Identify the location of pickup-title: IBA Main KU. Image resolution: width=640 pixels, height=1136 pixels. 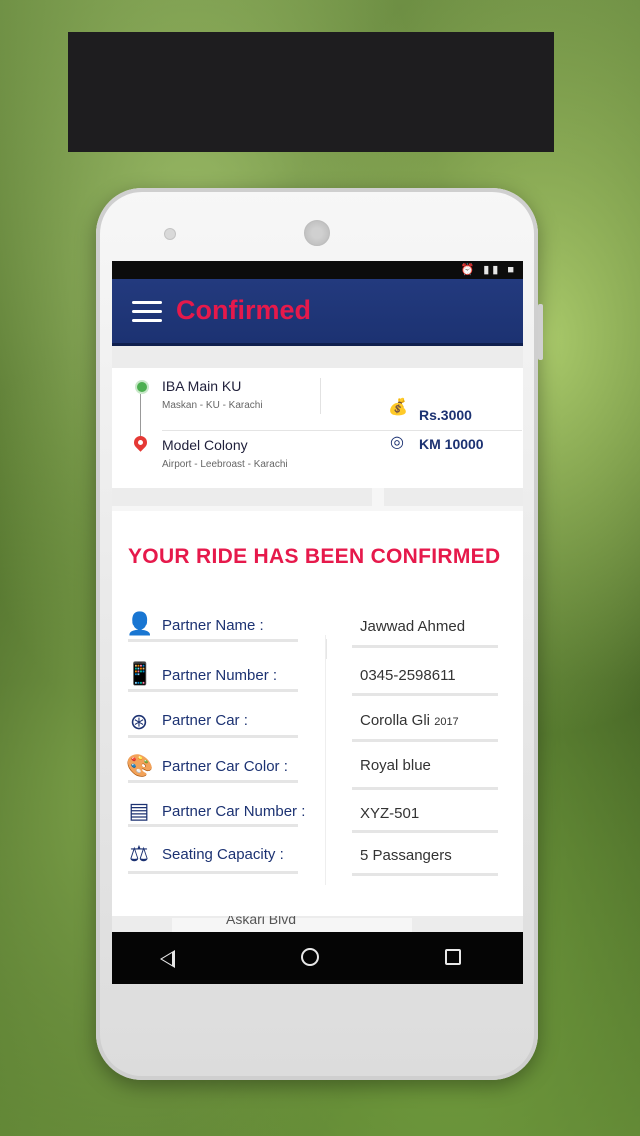
(202, 386).